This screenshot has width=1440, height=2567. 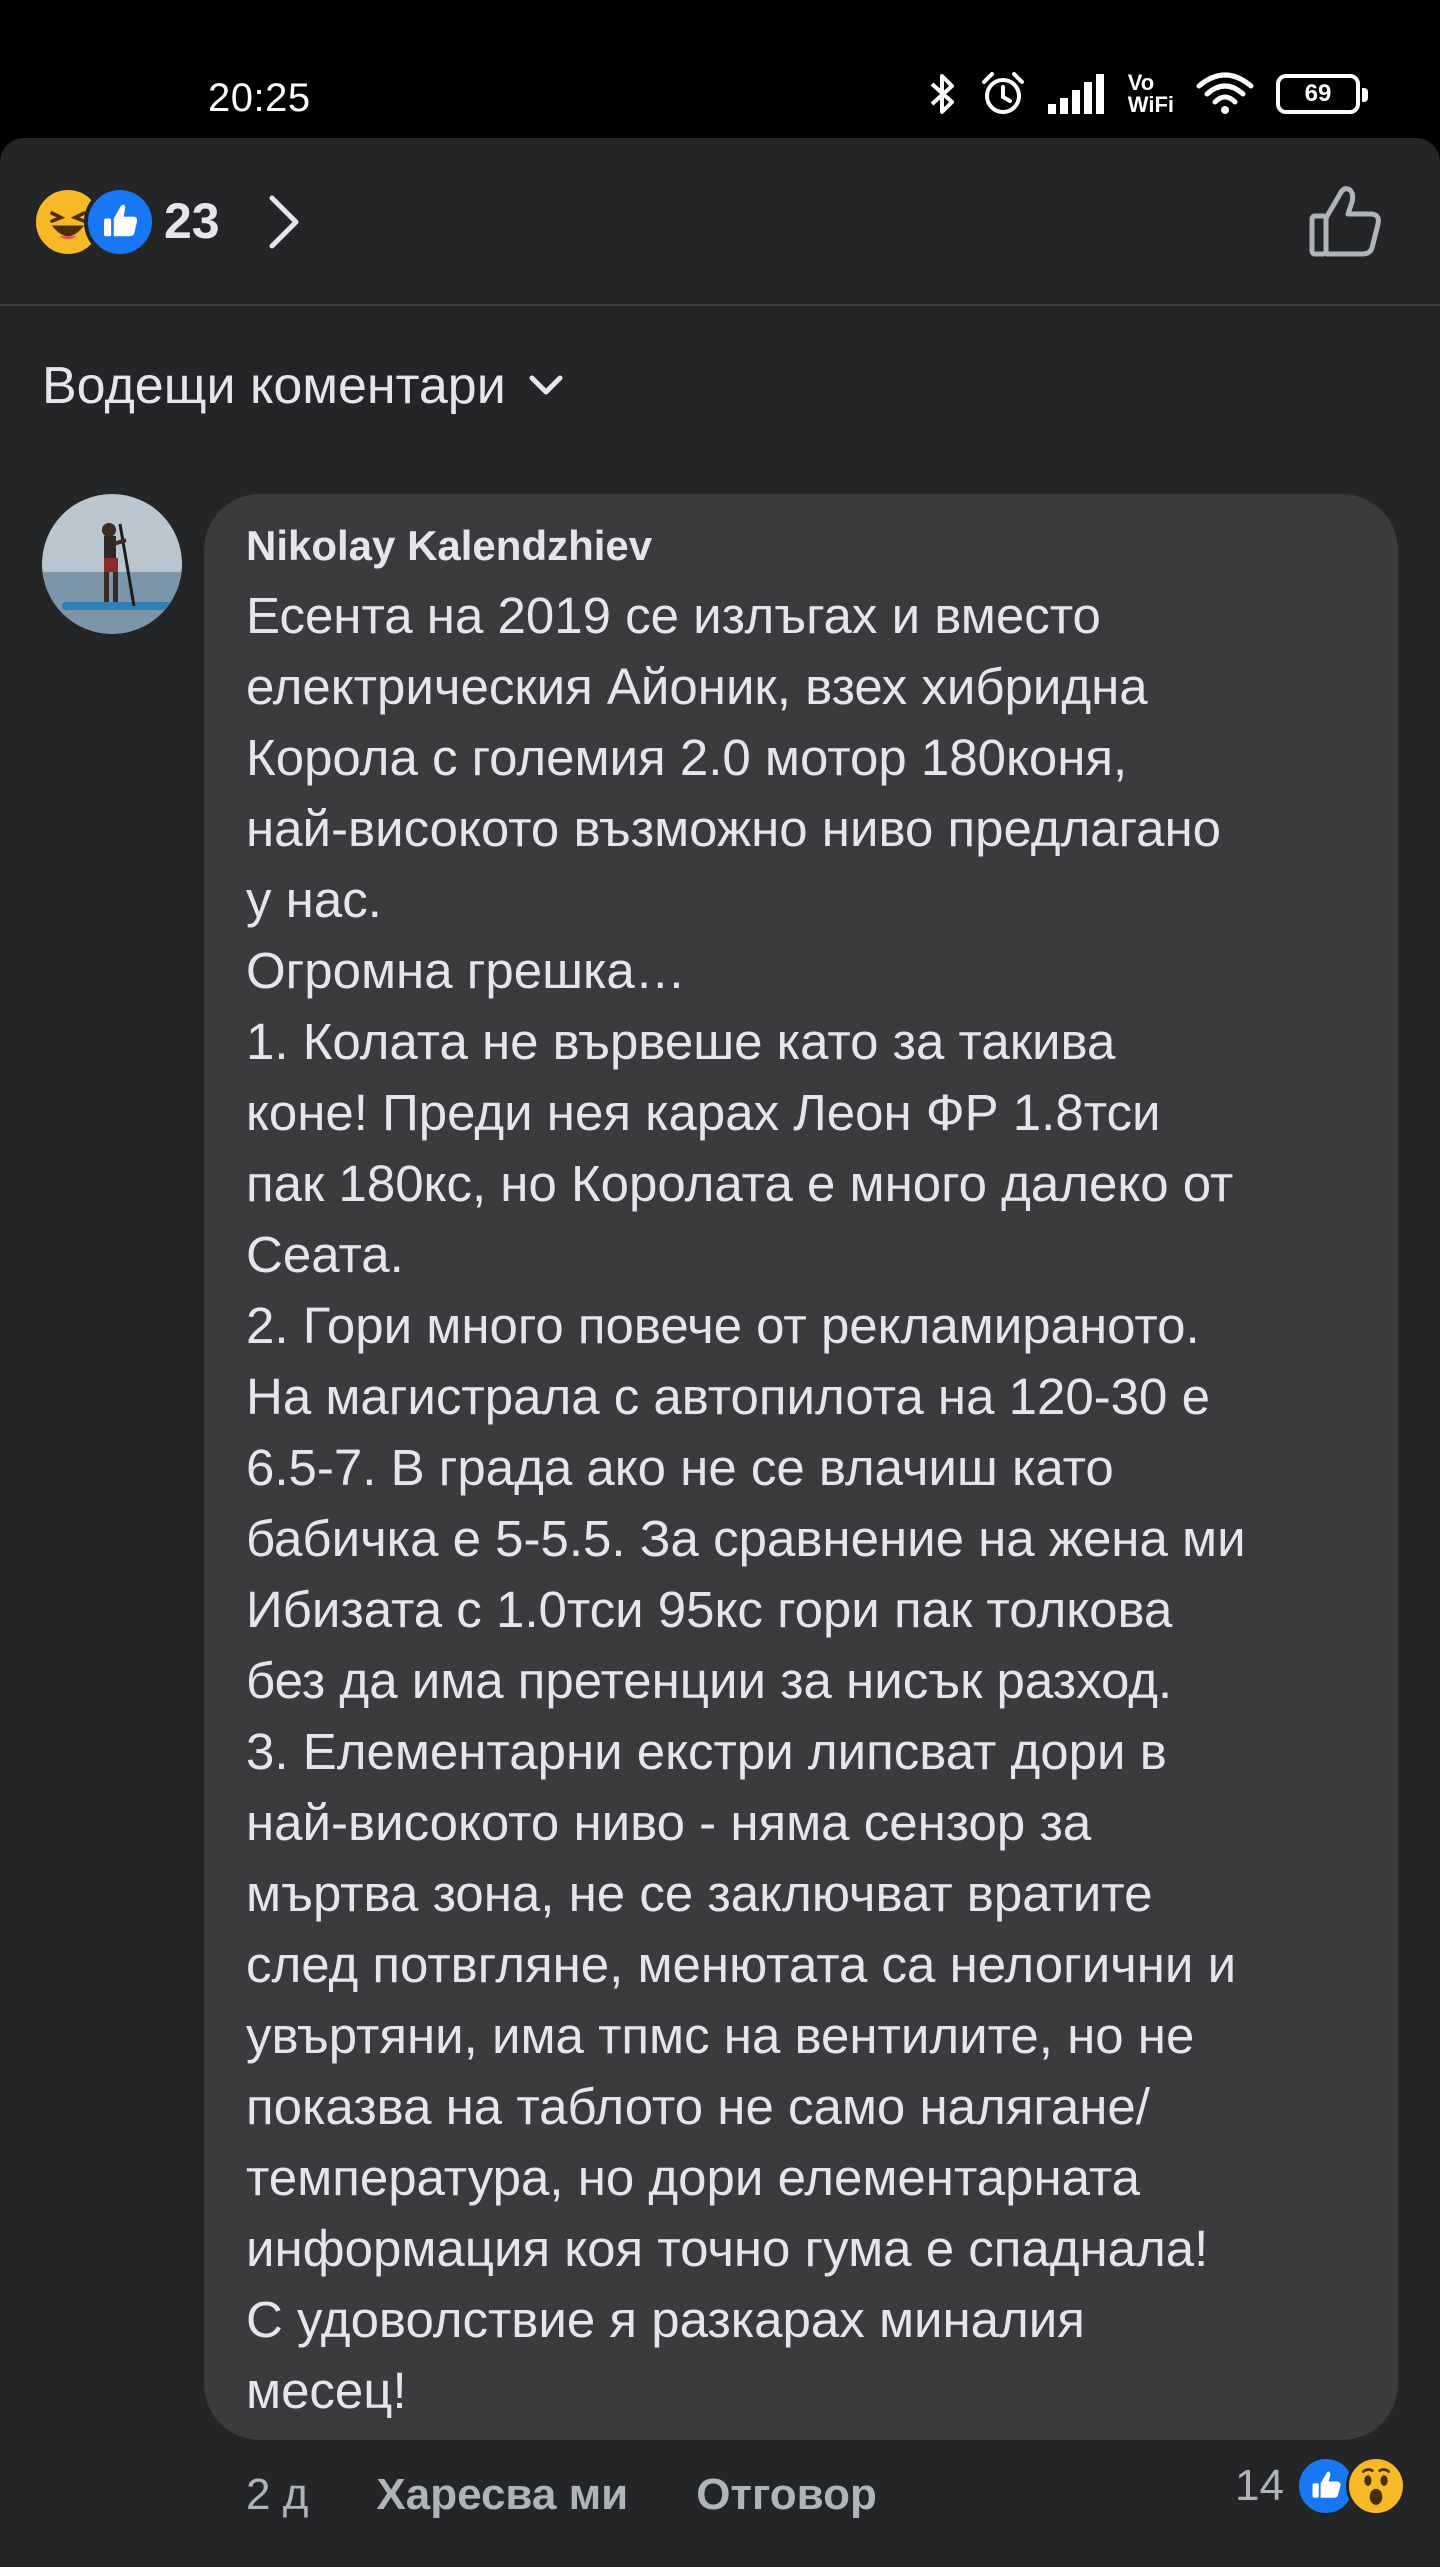 I want to click on comment-actions: 2 д Харесва ми Отговор, so click(x=561, y=2495).